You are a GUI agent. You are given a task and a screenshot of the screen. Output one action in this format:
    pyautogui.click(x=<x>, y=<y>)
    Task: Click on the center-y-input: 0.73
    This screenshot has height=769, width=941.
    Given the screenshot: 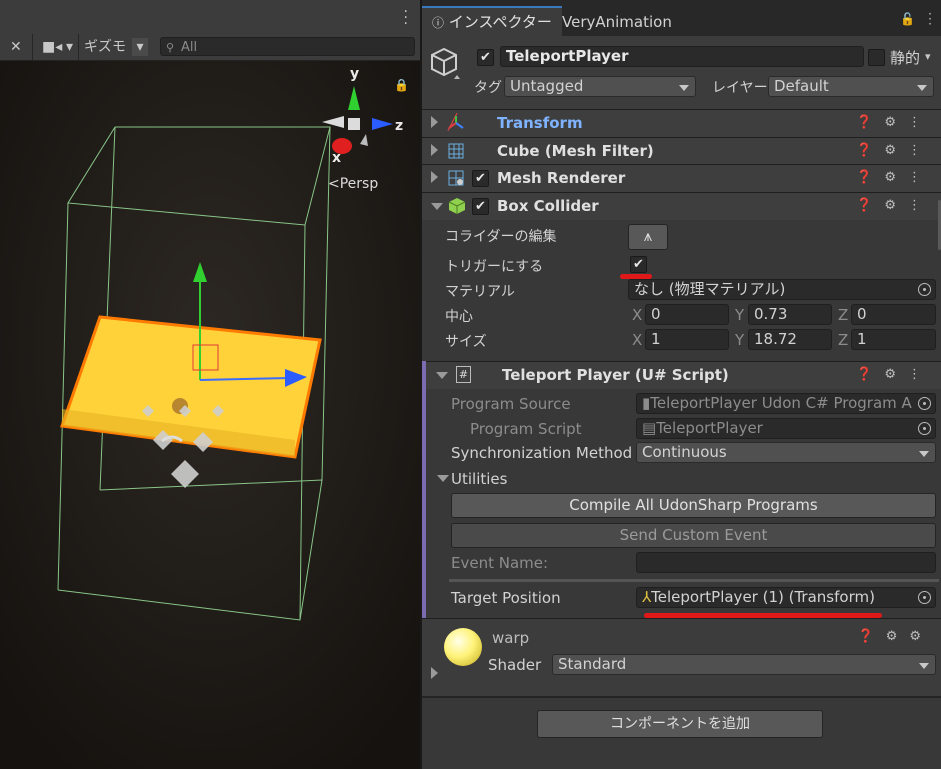 What is the action you would take?
    pyautogui.click(x=790, y=314)
    